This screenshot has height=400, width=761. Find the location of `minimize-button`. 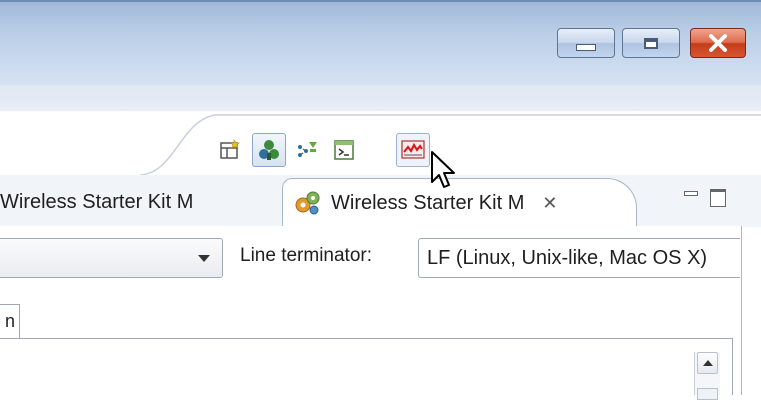

minimize-button is located at coordinates (586, 43).